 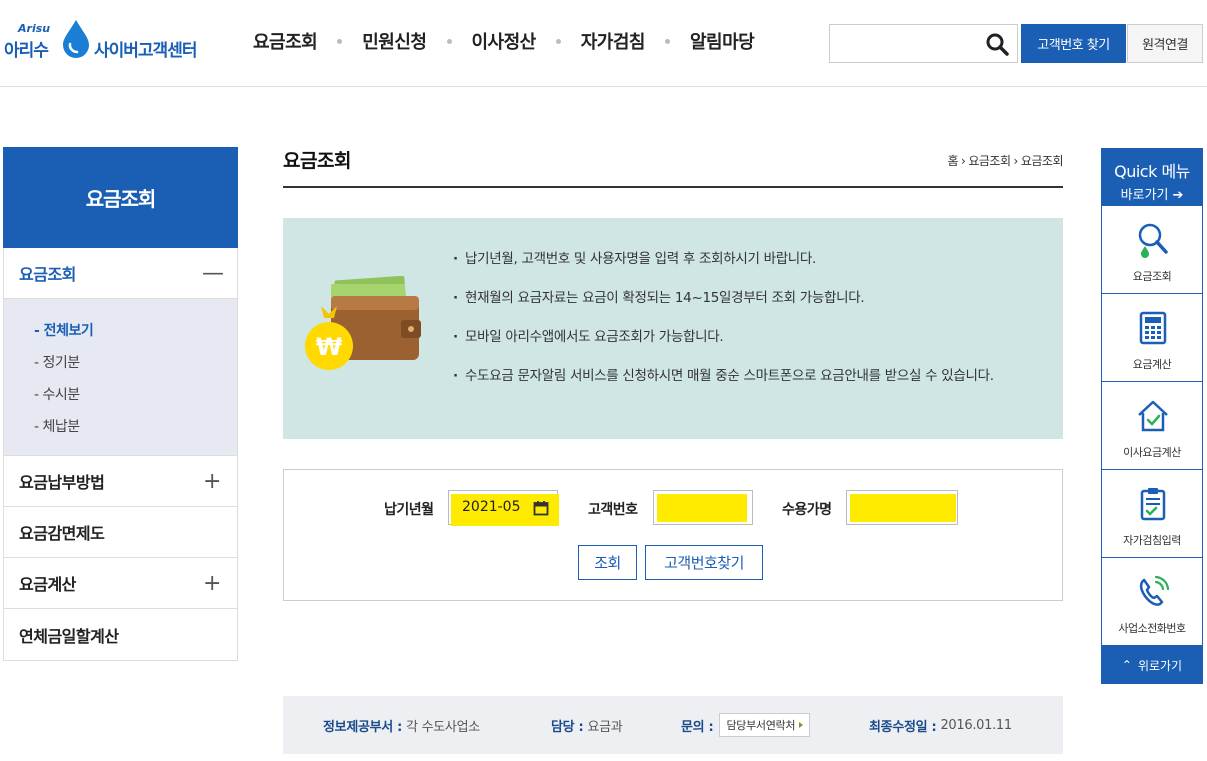 I want to click on quick-menu-subtitle: 바로가기 ➔, so click(x=1152, y=195).